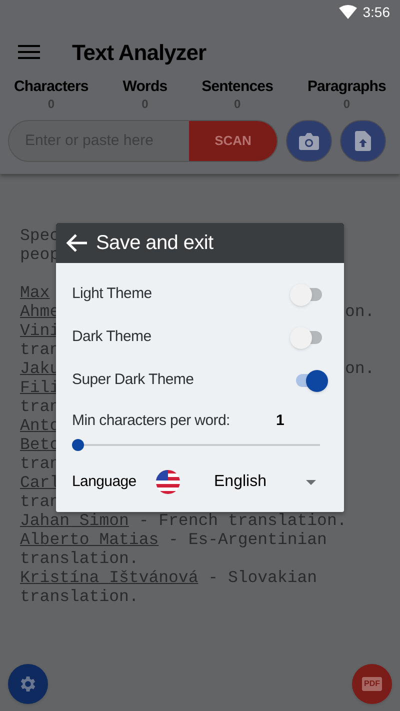 This screenshot has width=400, height=711. Describe the element at coordinates (247, 539) in the screenshot. I see `credit-text: - Es-Argentinian` at that location.